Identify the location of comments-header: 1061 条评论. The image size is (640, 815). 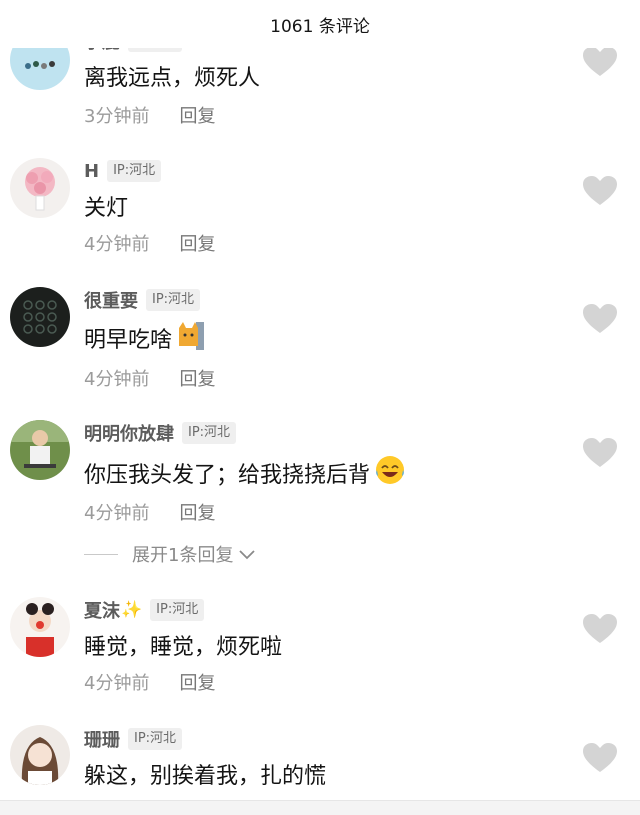
(320, 24).